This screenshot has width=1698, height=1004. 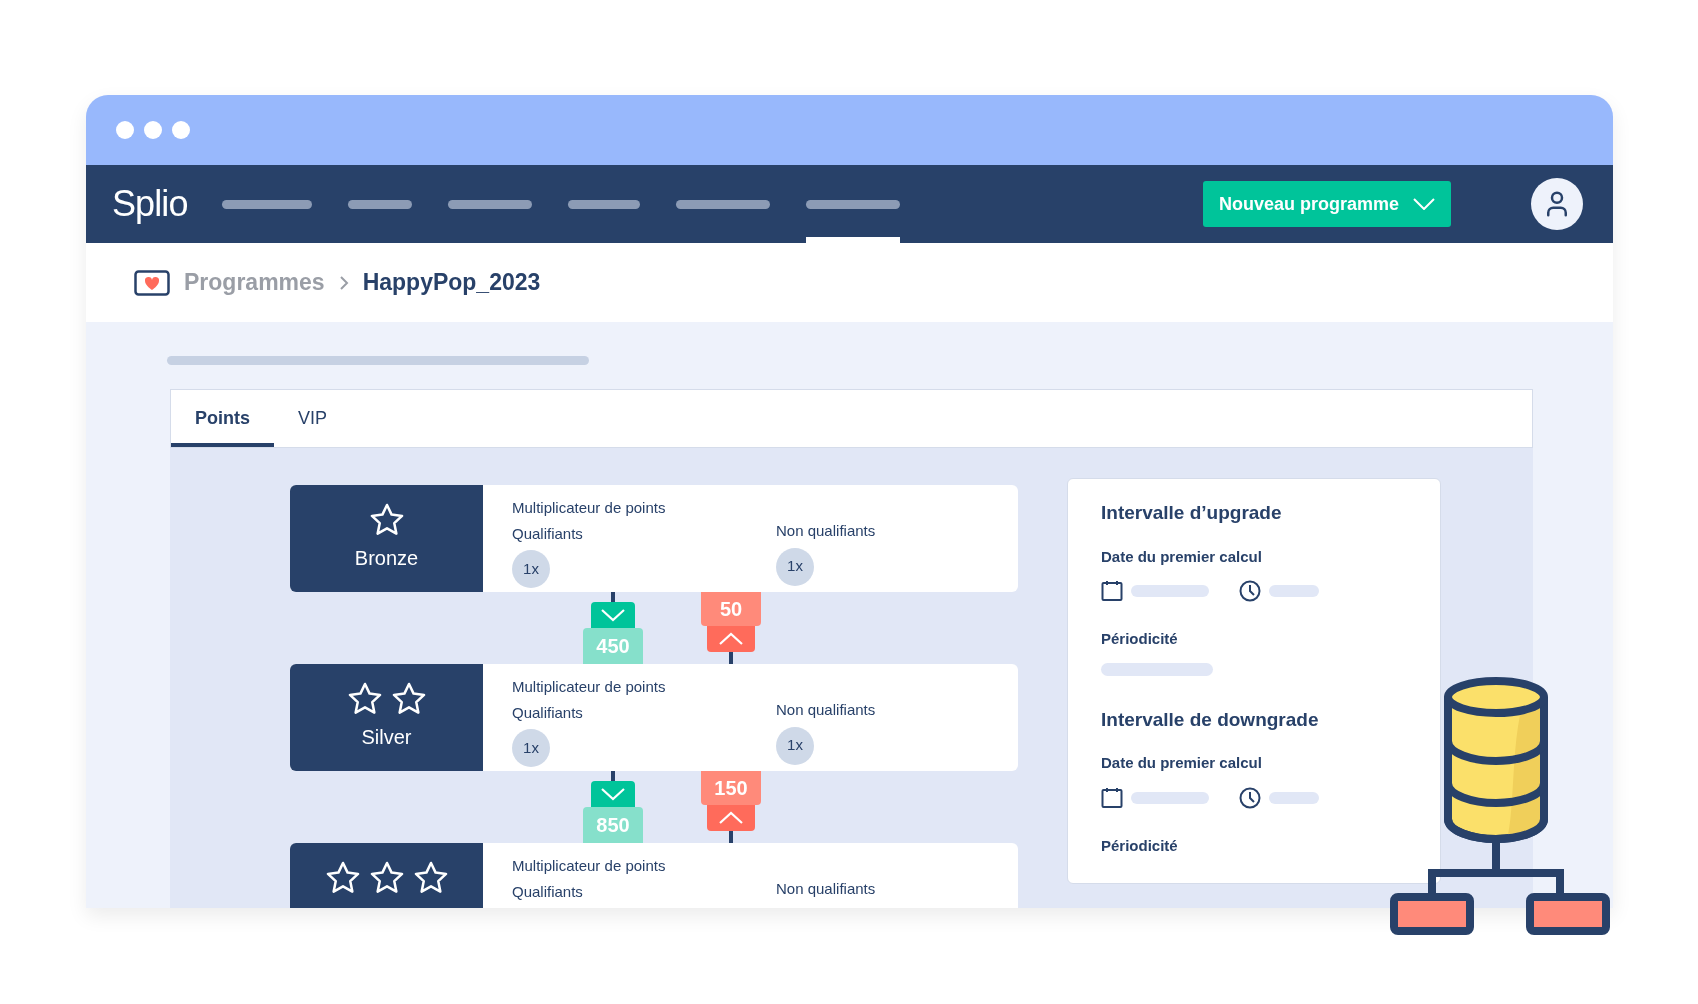 What do you see at coordinates (313, 418) in the screenshot?
I see `tab: VIP` at bounding box center [313, 418].